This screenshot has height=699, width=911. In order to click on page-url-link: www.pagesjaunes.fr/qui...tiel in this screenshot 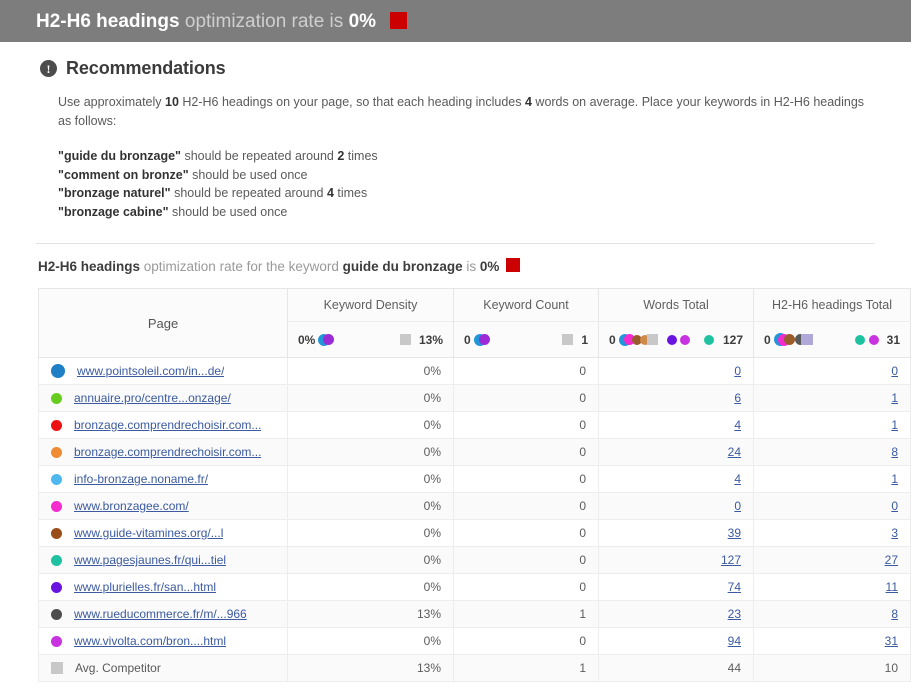, I will do `click(150, 560)`.